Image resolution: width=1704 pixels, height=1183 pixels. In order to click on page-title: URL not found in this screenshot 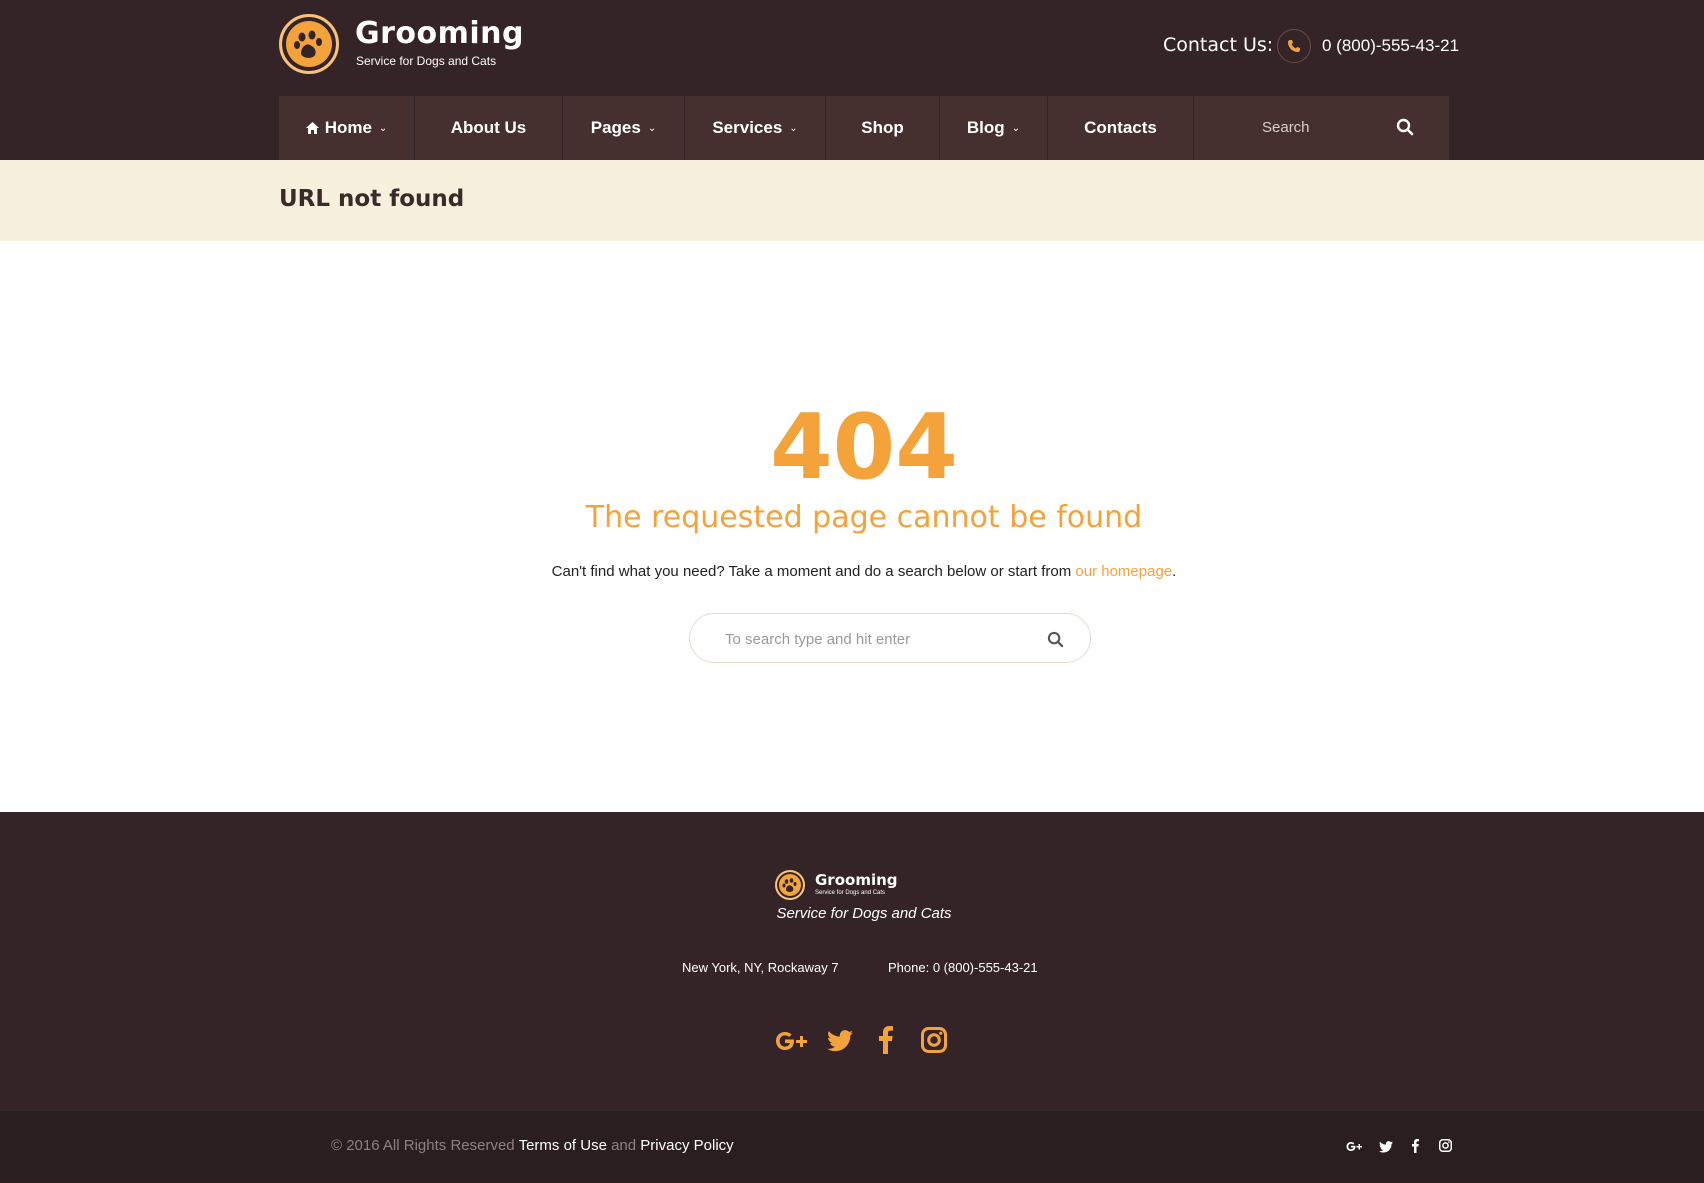, I will do `click(372, 199)`.